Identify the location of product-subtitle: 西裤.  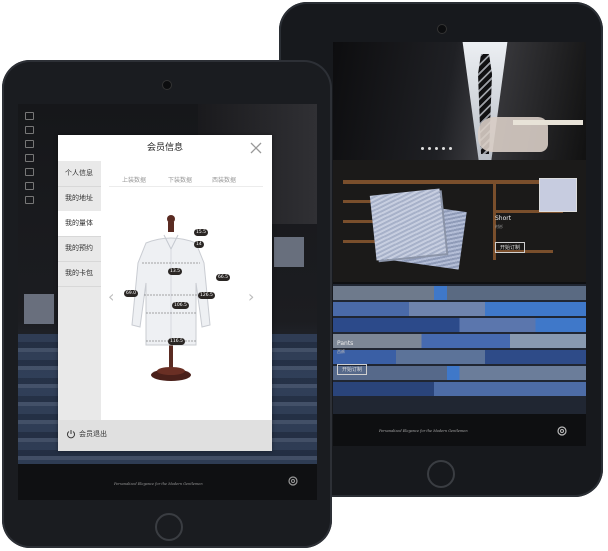
(341, 351).